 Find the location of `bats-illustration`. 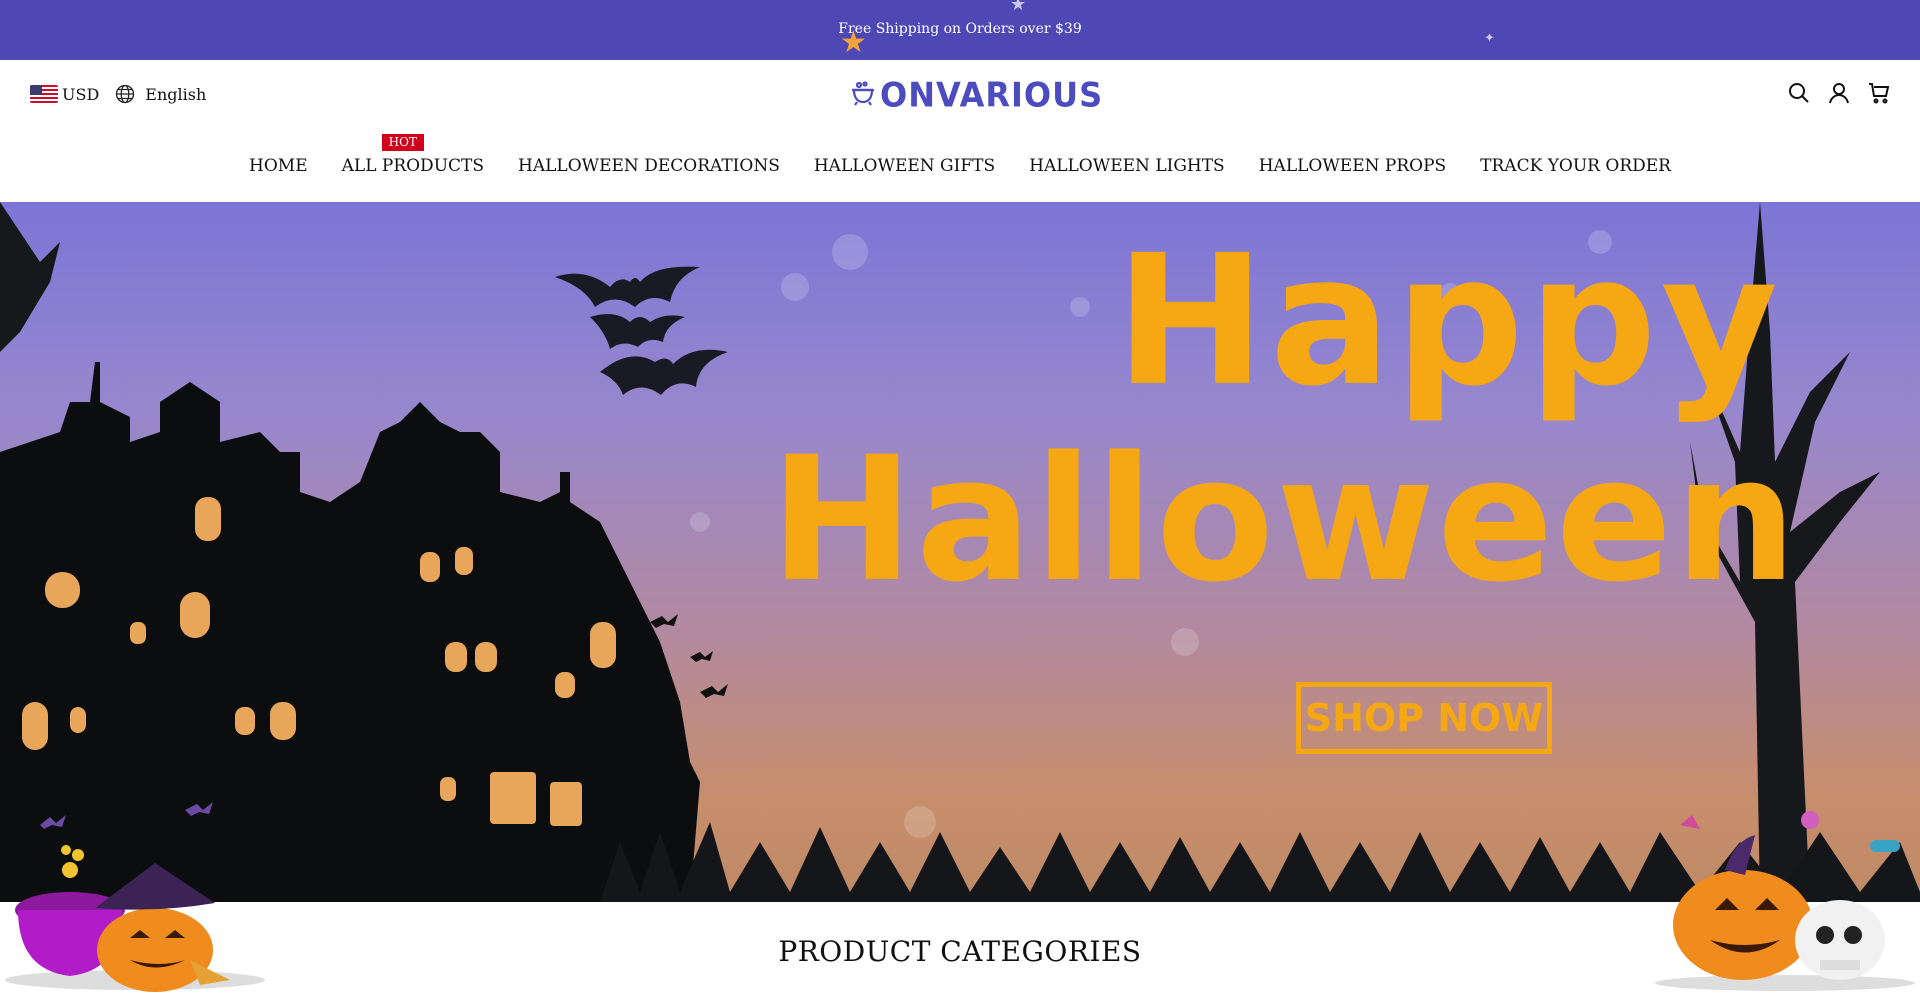

bats-illustration is located at coordinates (641, 330).